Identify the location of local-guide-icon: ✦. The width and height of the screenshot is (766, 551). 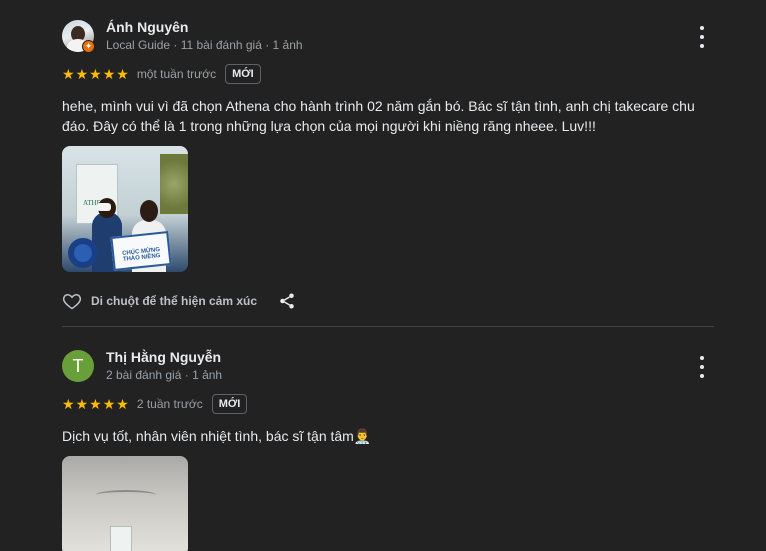
(88, 46).